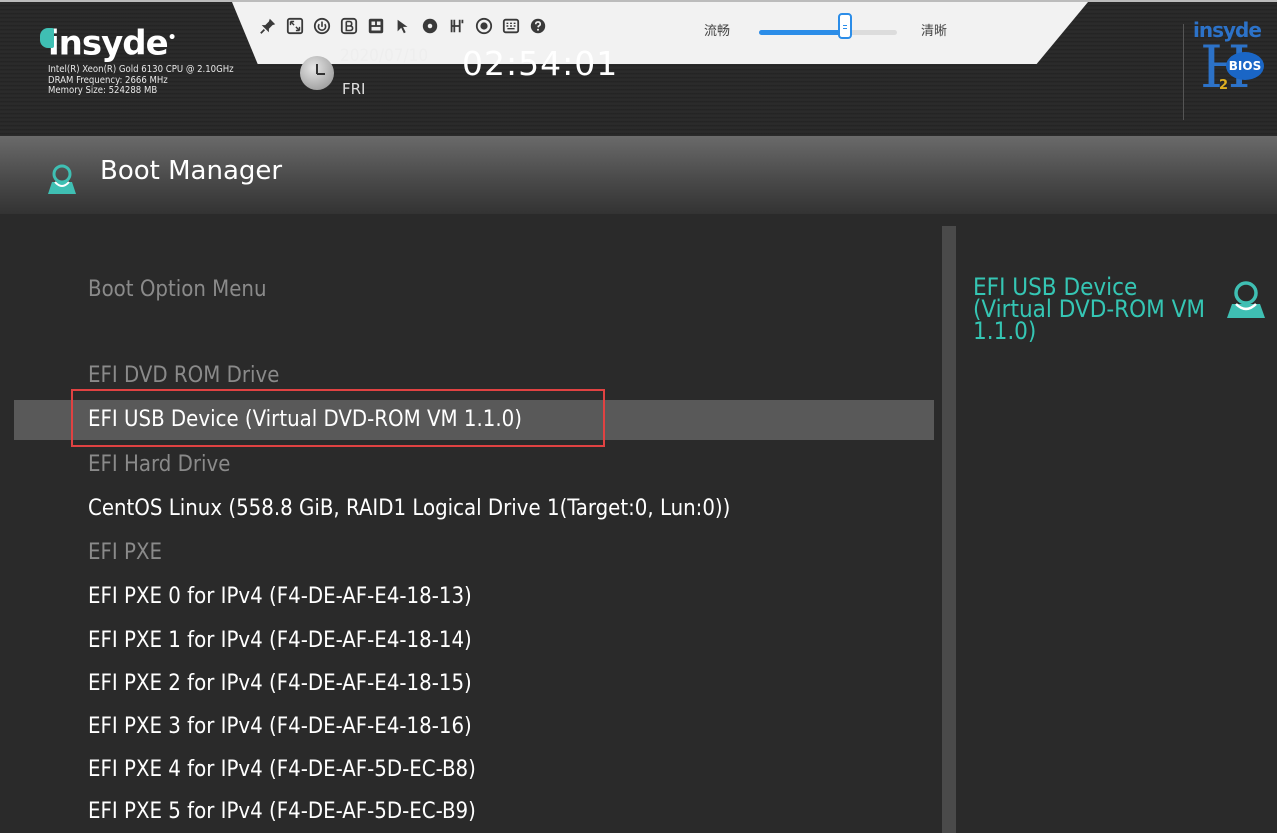 Image resolution: width=1277 pixels, height=833 pixels. I want to click on save-icon, so click(457, 26).